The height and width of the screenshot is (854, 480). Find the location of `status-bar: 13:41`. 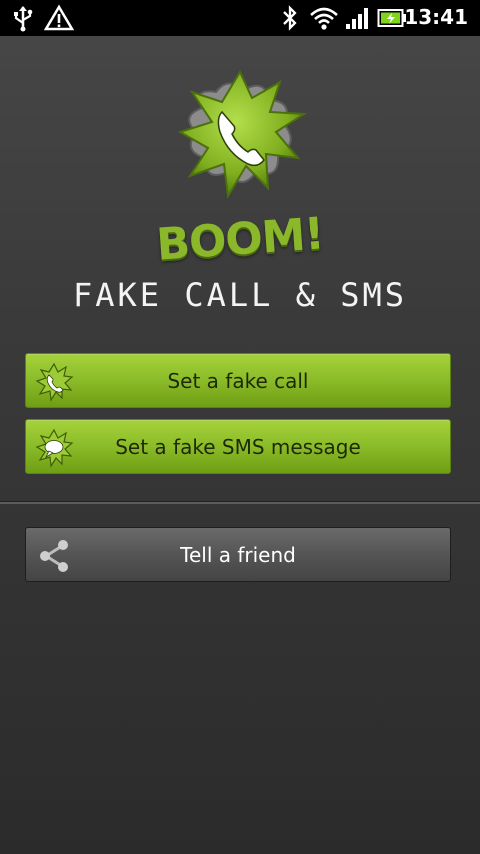

status-bar: 13:41 is located at coordinates (240, 18).